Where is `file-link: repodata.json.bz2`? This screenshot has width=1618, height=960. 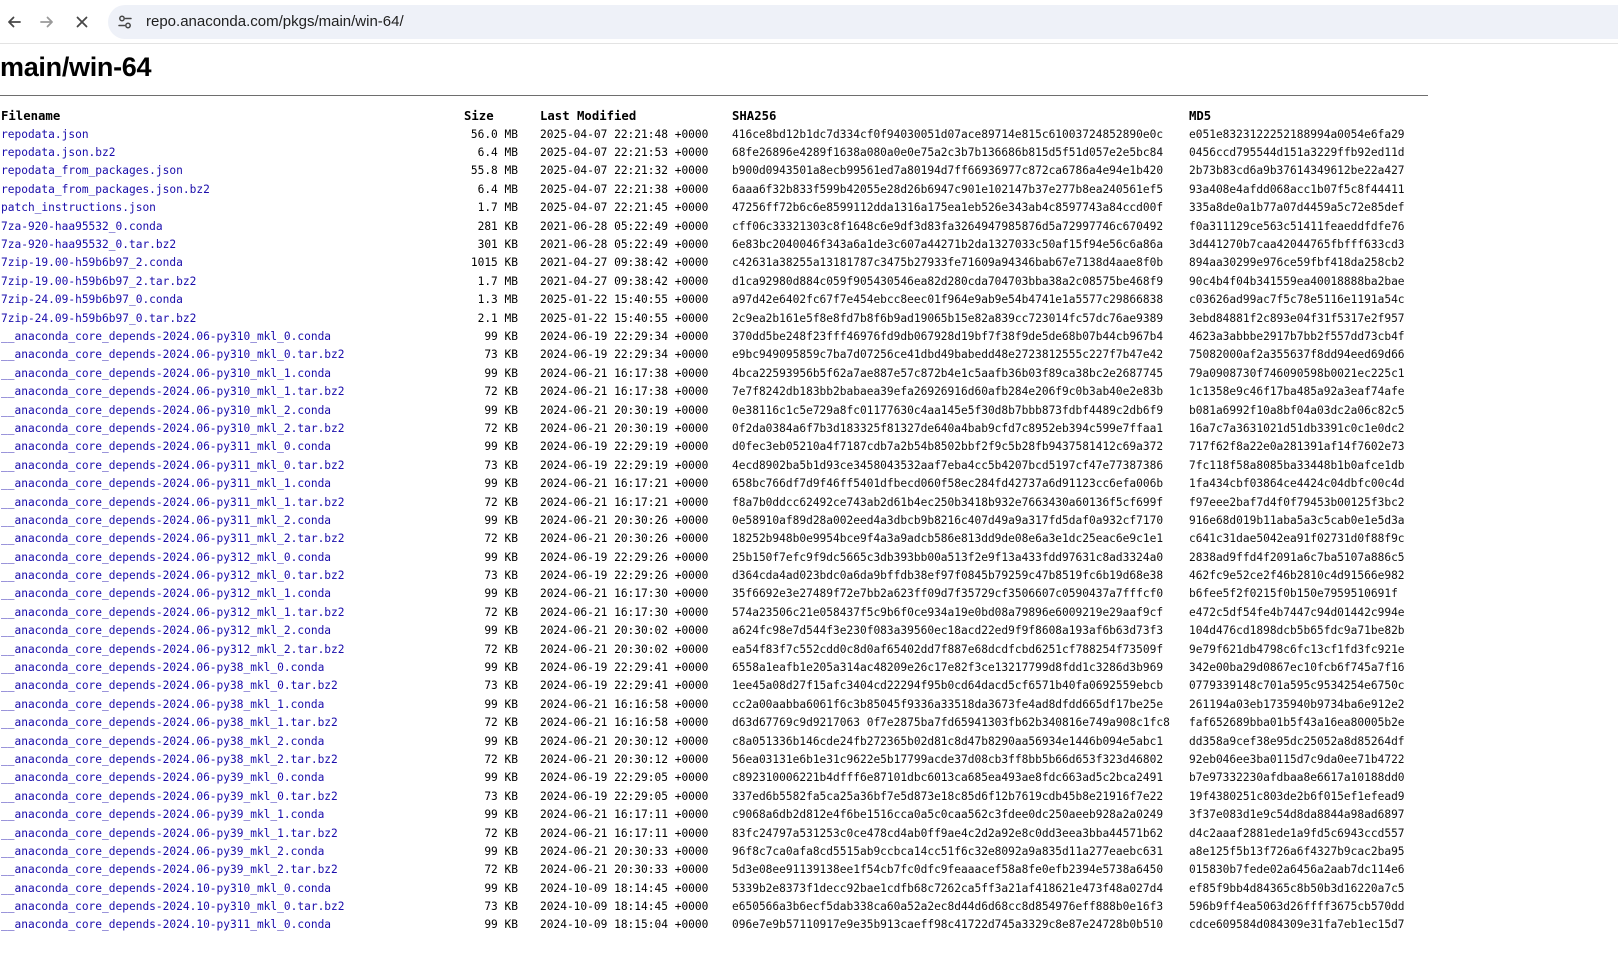 file-link: repodata.json.bz2 is located at coordinates (58, 152).